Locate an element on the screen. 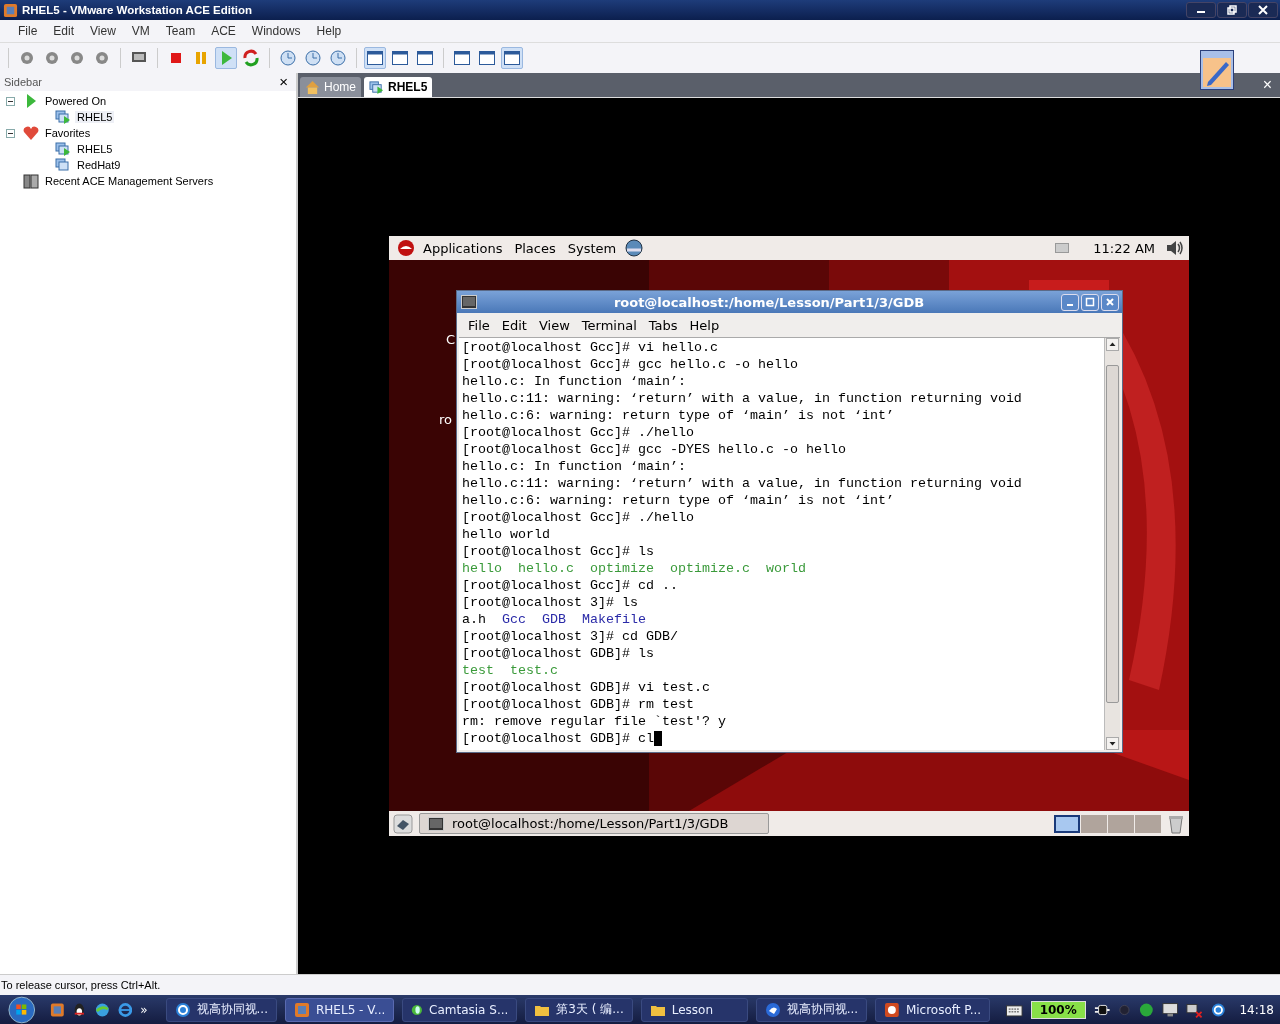 The image size is (1280, 1024). more-button: » is located at coordinates (144, 1009).